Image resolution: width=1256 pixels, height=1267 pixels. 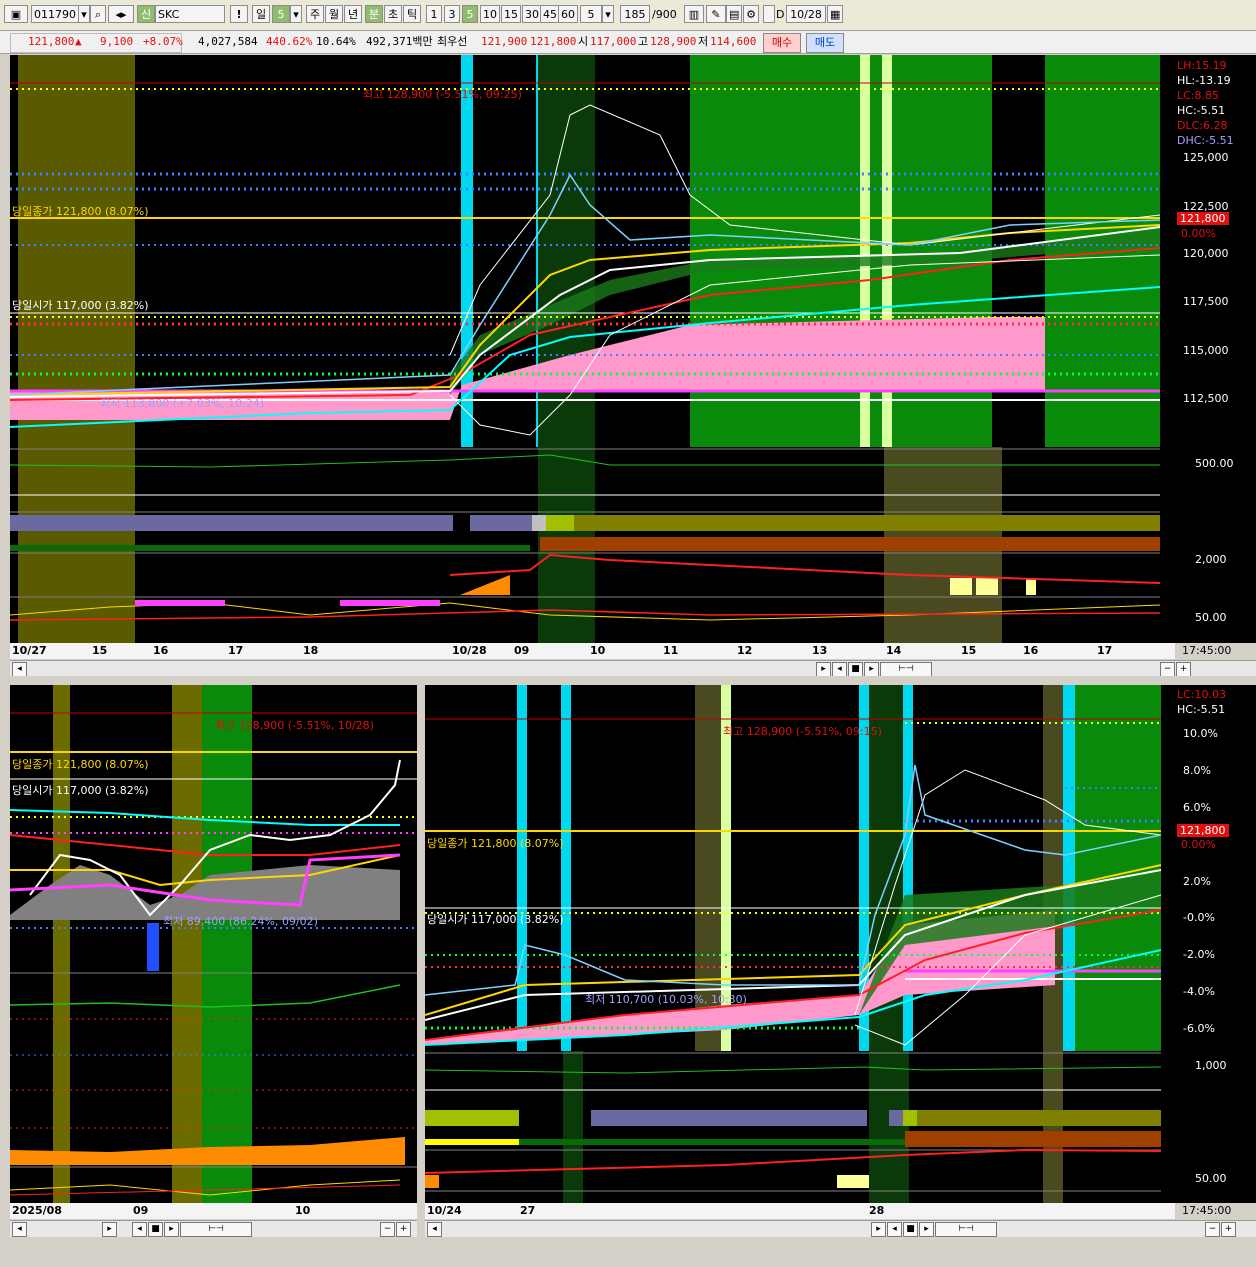 I want to click on x-tick: 10, so click(x=598, y=650).